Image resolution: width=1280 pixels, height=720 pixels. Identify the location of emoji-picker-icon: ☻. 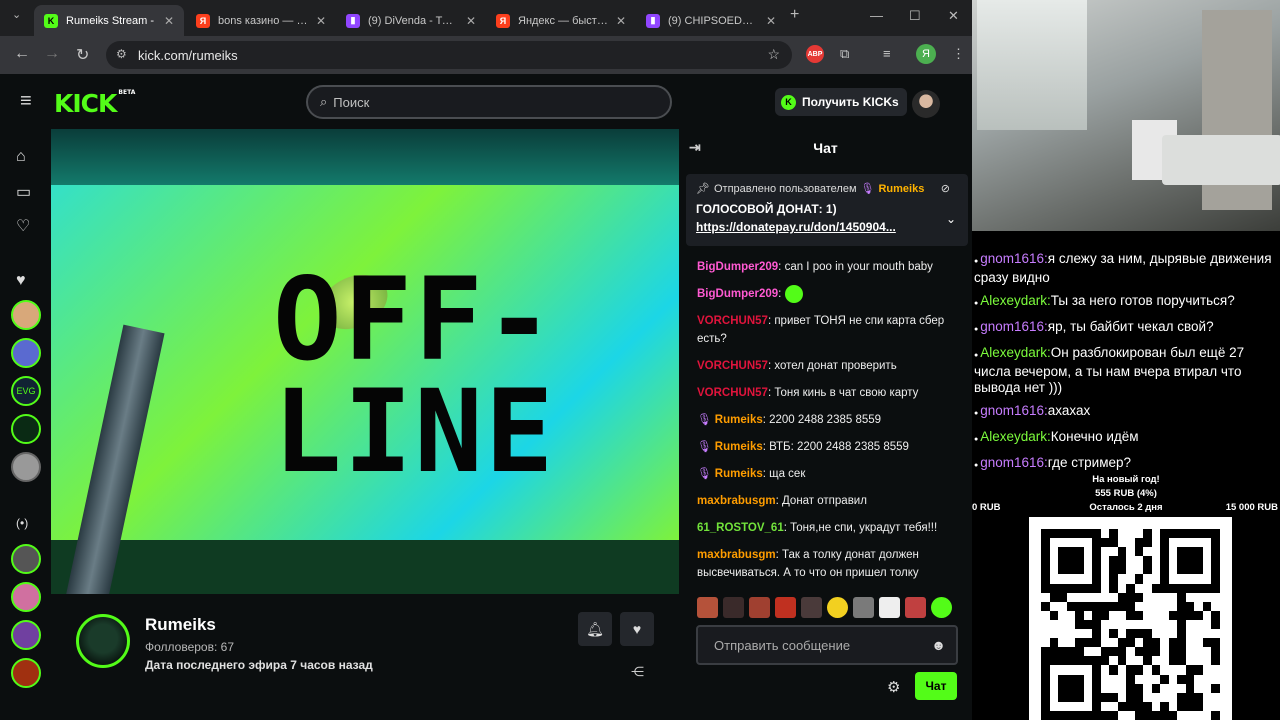
(938, 645).